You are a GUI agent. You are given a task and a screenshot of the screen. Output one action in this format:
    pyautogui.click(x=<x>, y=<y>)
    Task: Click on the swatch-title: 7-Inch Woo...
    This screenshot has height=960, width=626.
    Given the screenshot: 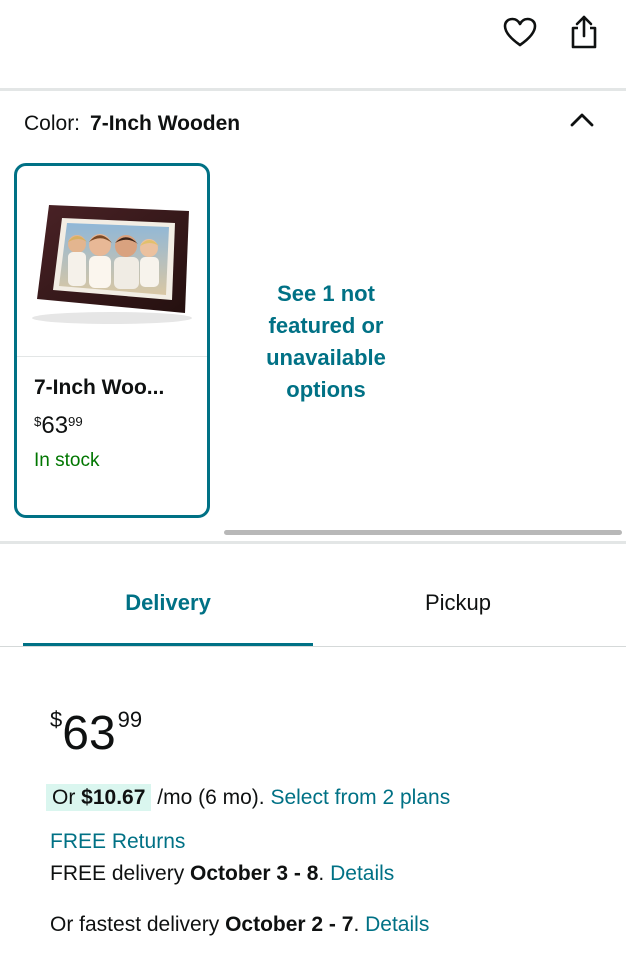 What is the action you would take?
    pyautogui.click(x=99, y=387)
    